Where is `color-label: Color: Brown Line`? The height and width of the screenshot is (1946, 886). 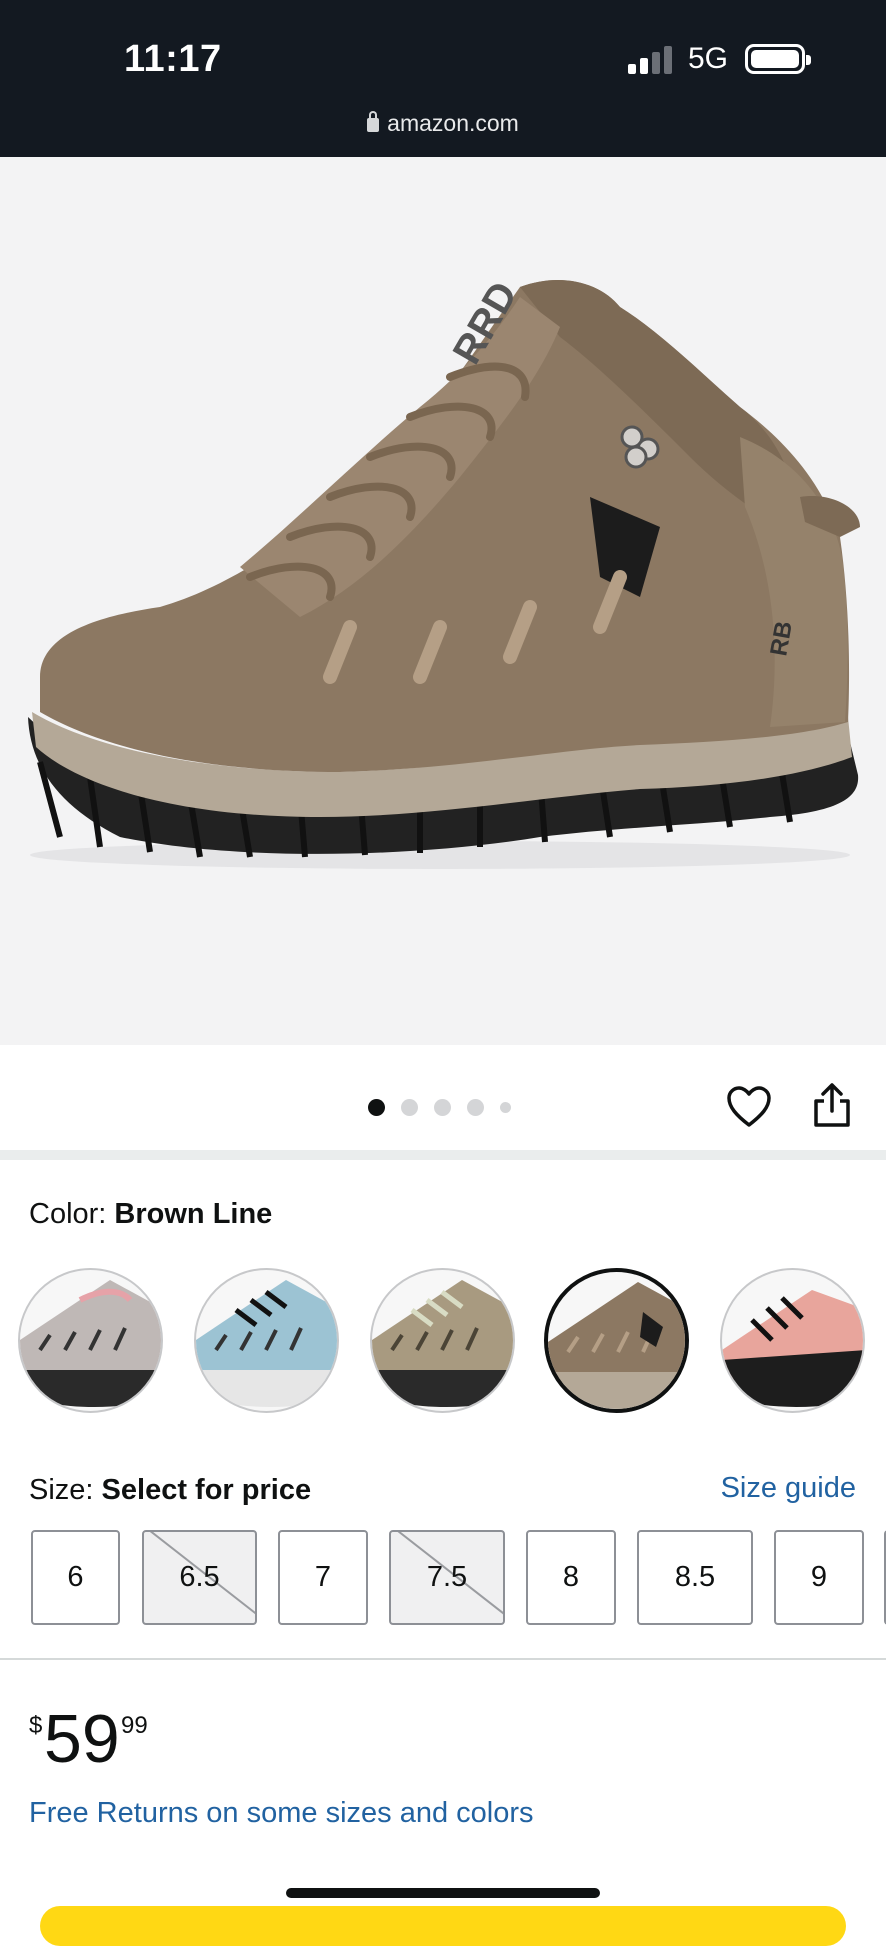
color-label: Color: Brown Line is located at coordinates (151, 1214).